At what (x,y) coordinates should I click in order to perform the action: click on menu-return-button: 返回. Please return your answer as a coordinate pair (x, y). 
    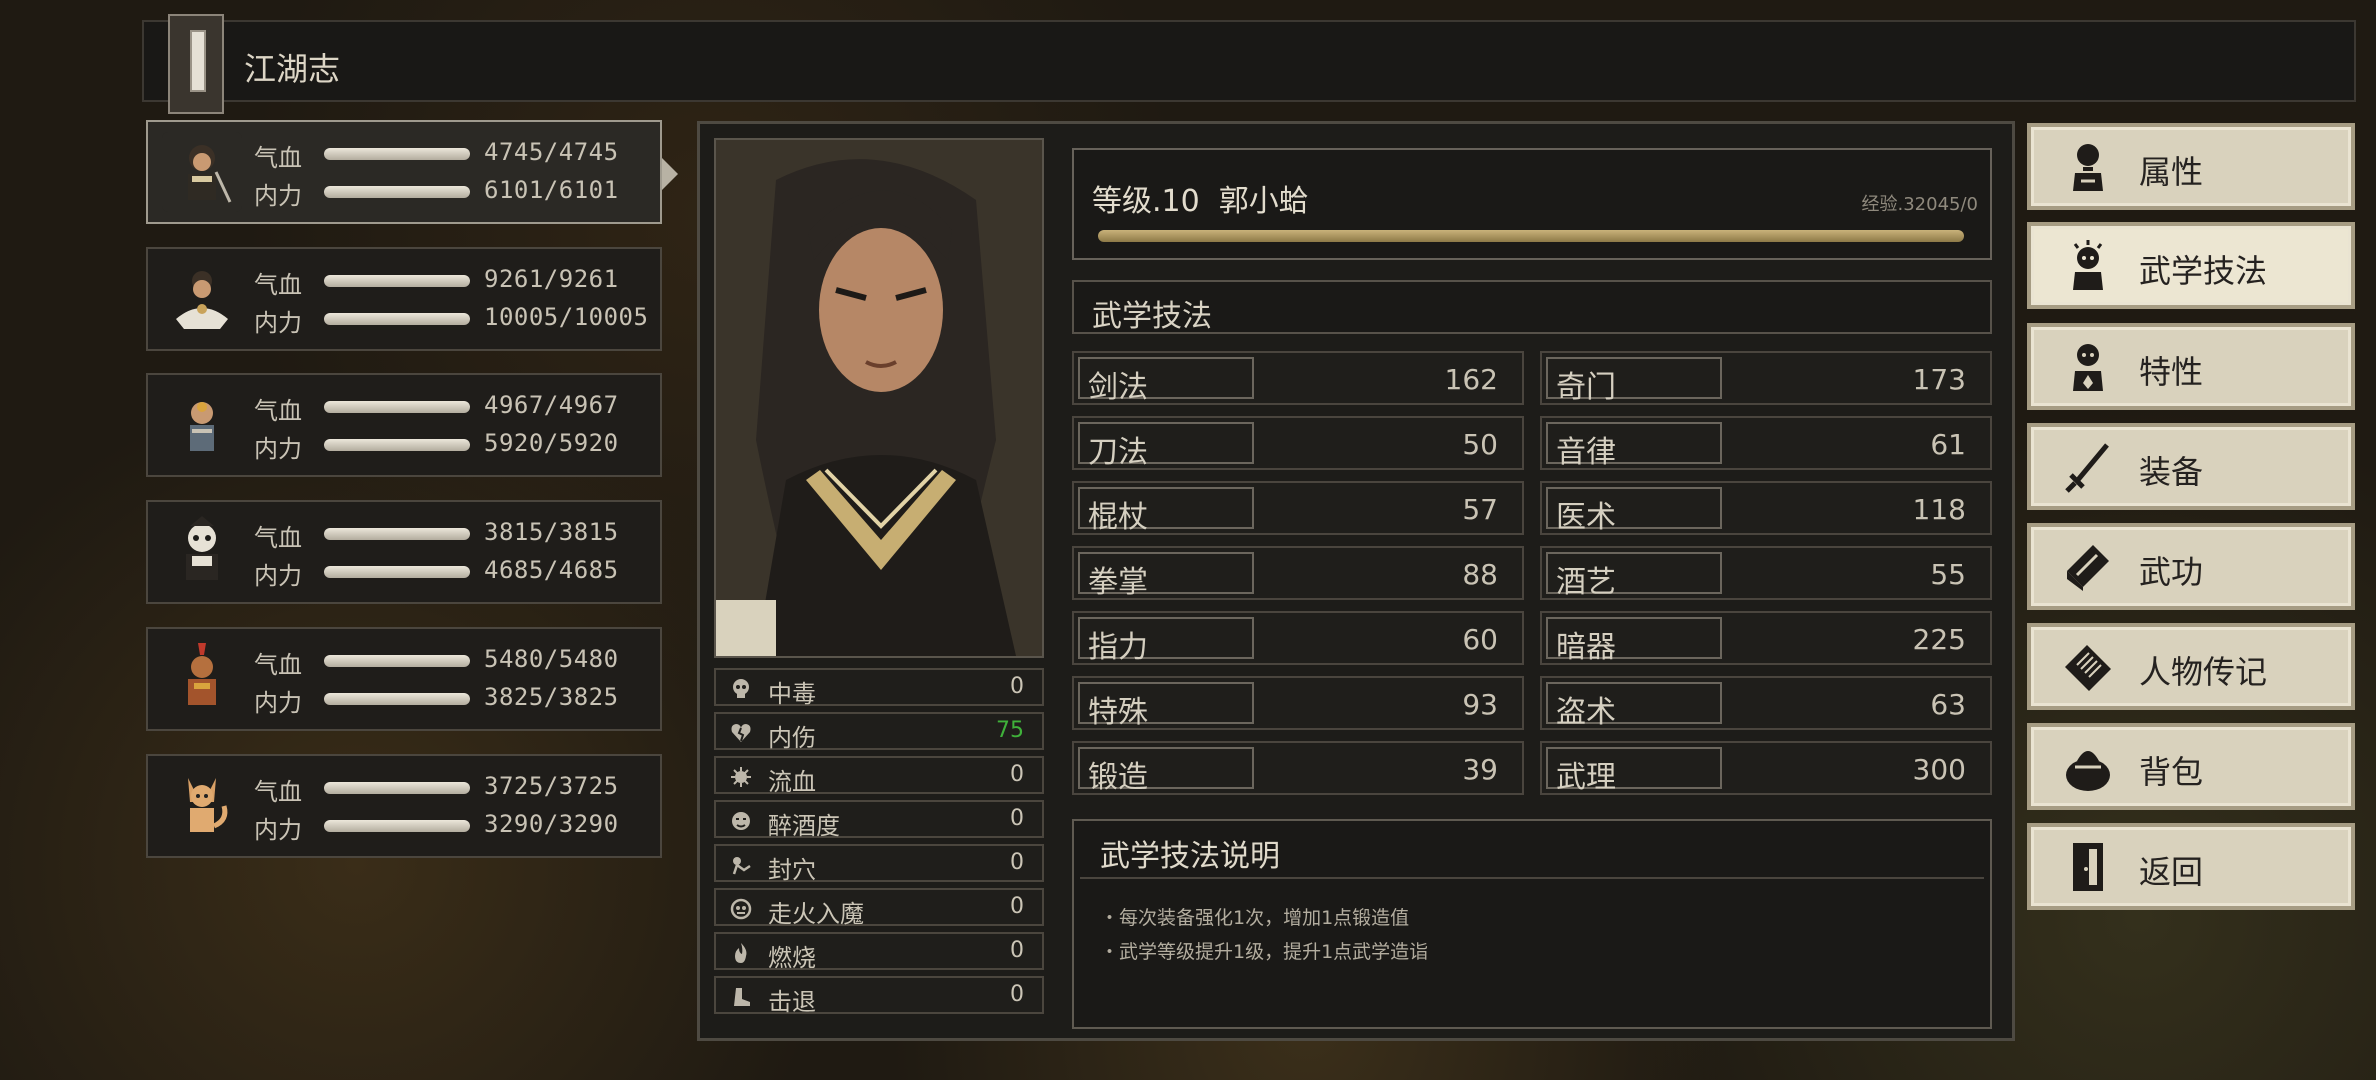
    Looking at the image, I should click on (2191, 866).